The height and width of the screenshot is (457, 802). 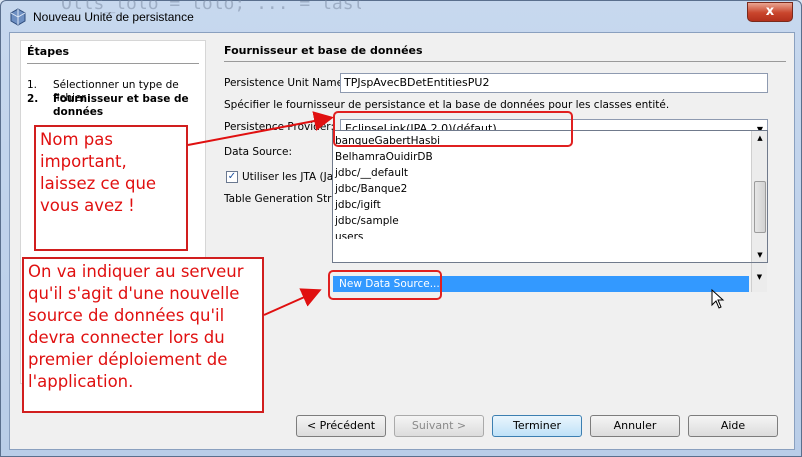 What do you see at coordinates (260, 128) in the screenshot?
I see `arrow-to-unit-name` at bounding box center [260, 128].